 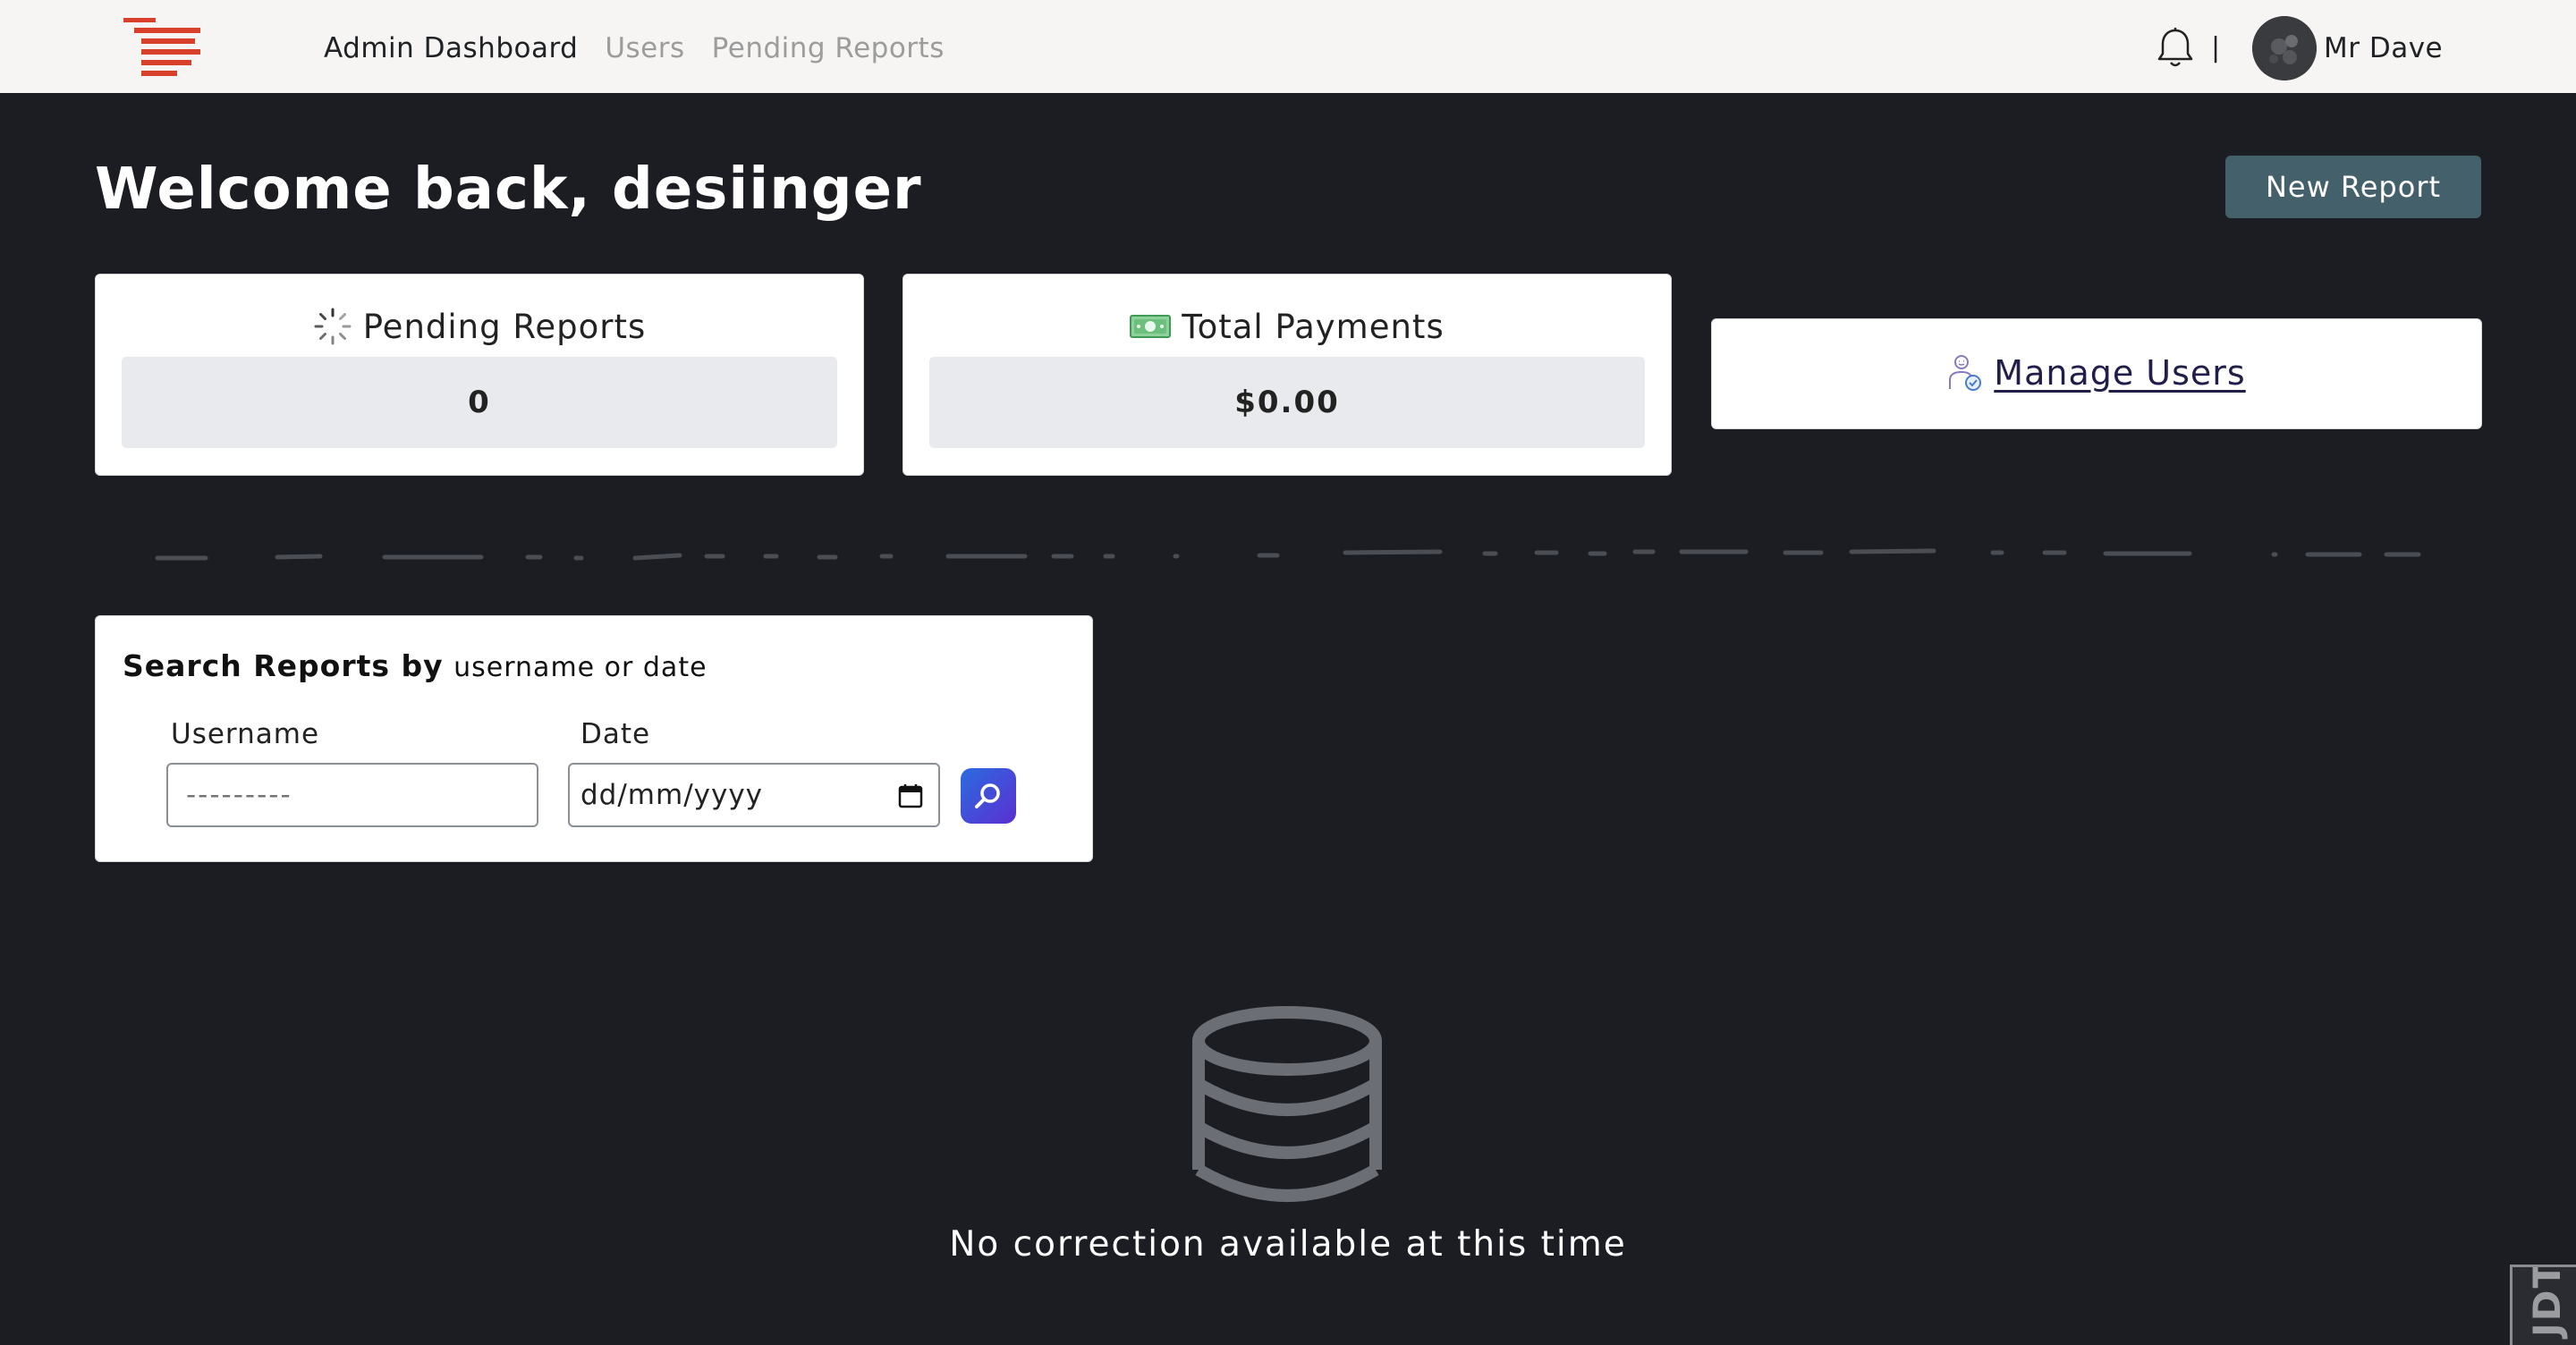 What do you see at coordinates (479, 402) in the screenshot?
I see `pending-reports-value: 0` at bounding box center [479, 402].